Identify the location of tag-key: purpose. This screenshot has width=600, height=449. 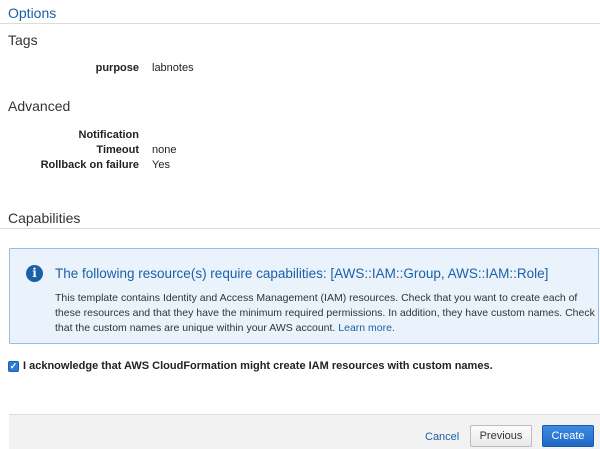
(117, 68).